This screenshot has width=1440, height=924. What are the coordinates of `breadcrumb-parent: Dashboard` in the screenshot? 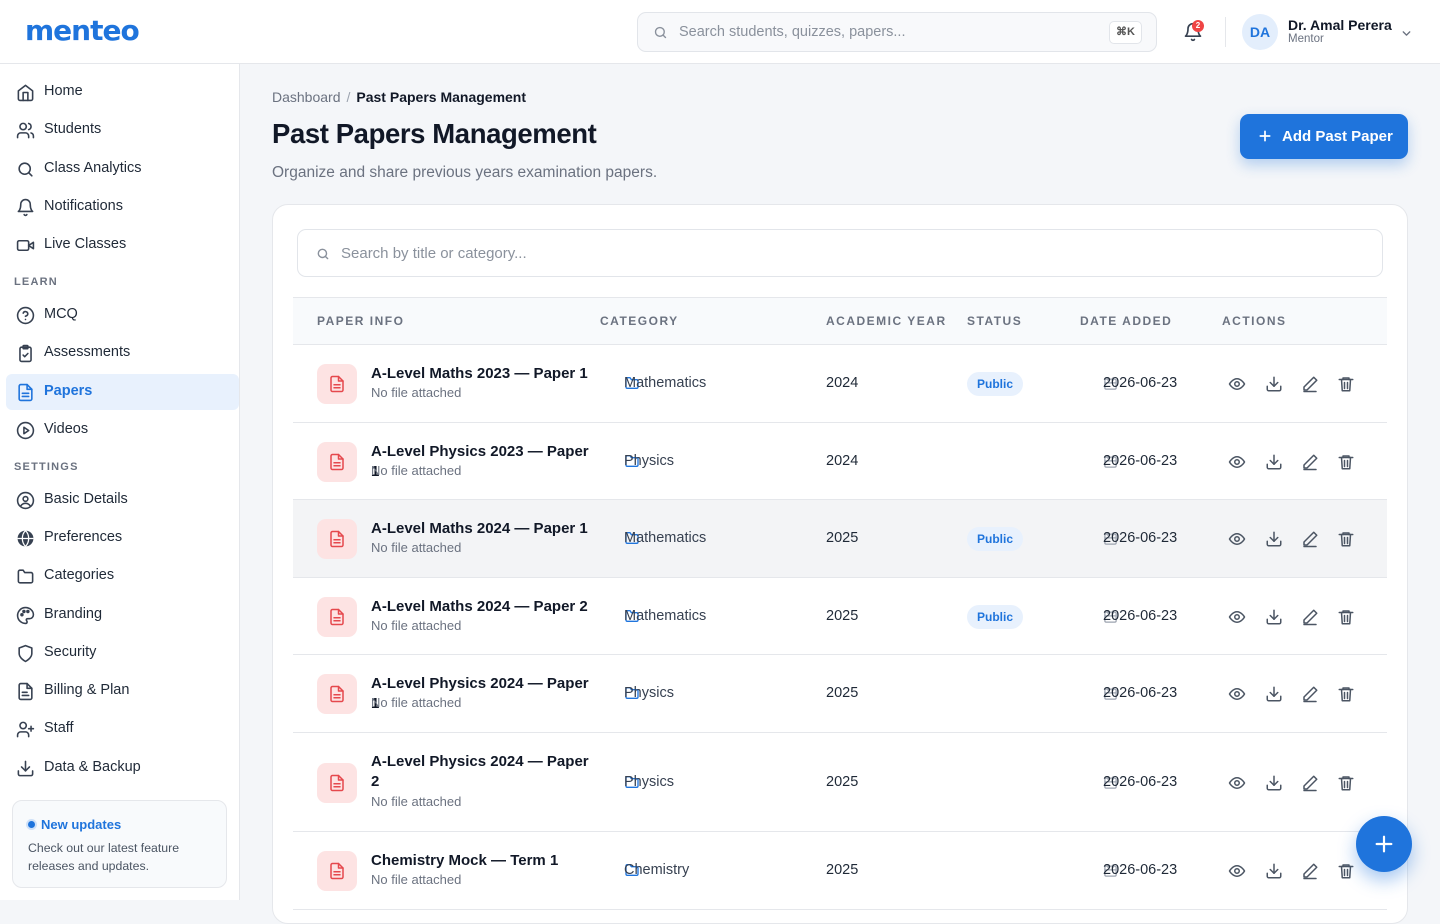 It's located at (306, 97).